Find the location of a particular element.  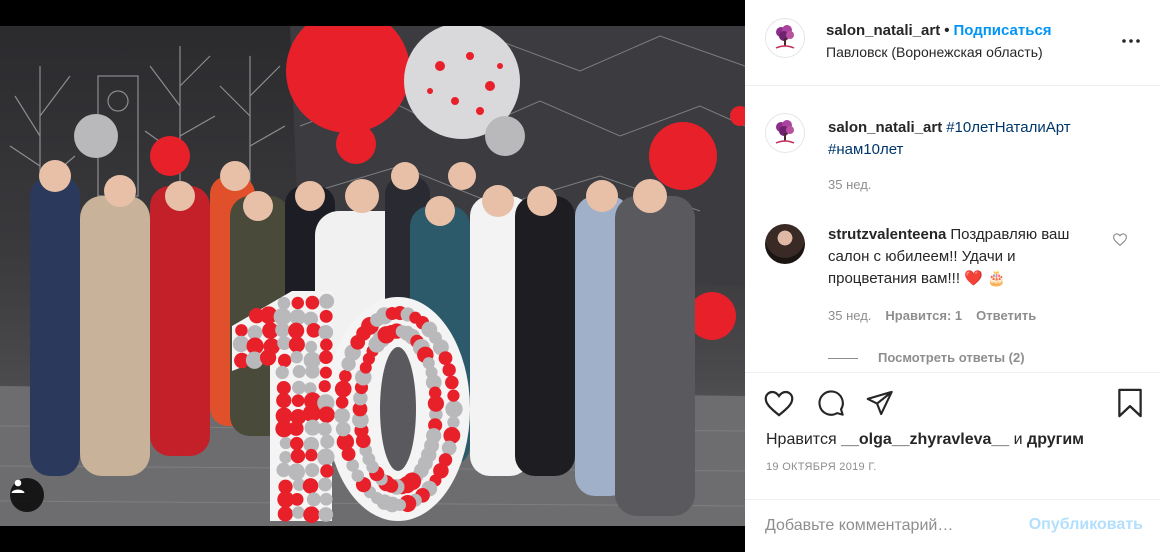

caption-time: 35 нед. is located at coordinates (849, 184).